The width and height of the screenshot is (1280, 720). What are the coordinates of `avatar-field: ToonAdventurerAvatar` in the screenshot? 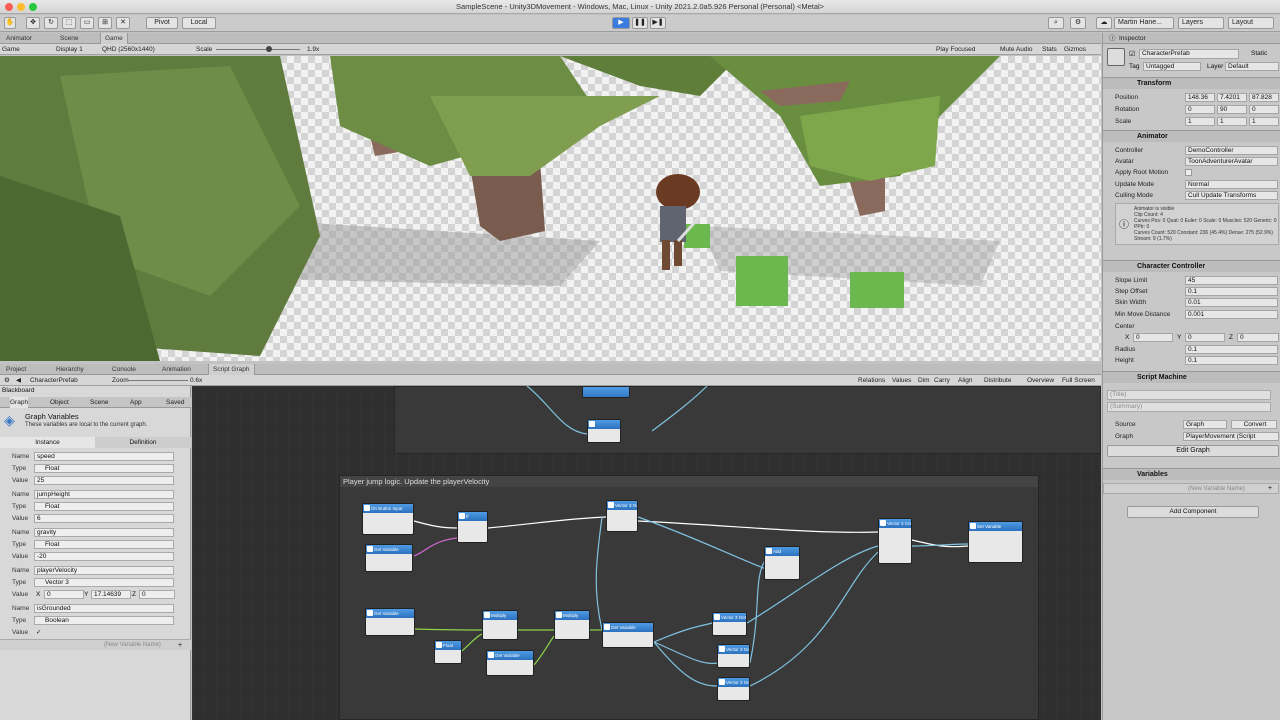 It's located at (1231, 161).